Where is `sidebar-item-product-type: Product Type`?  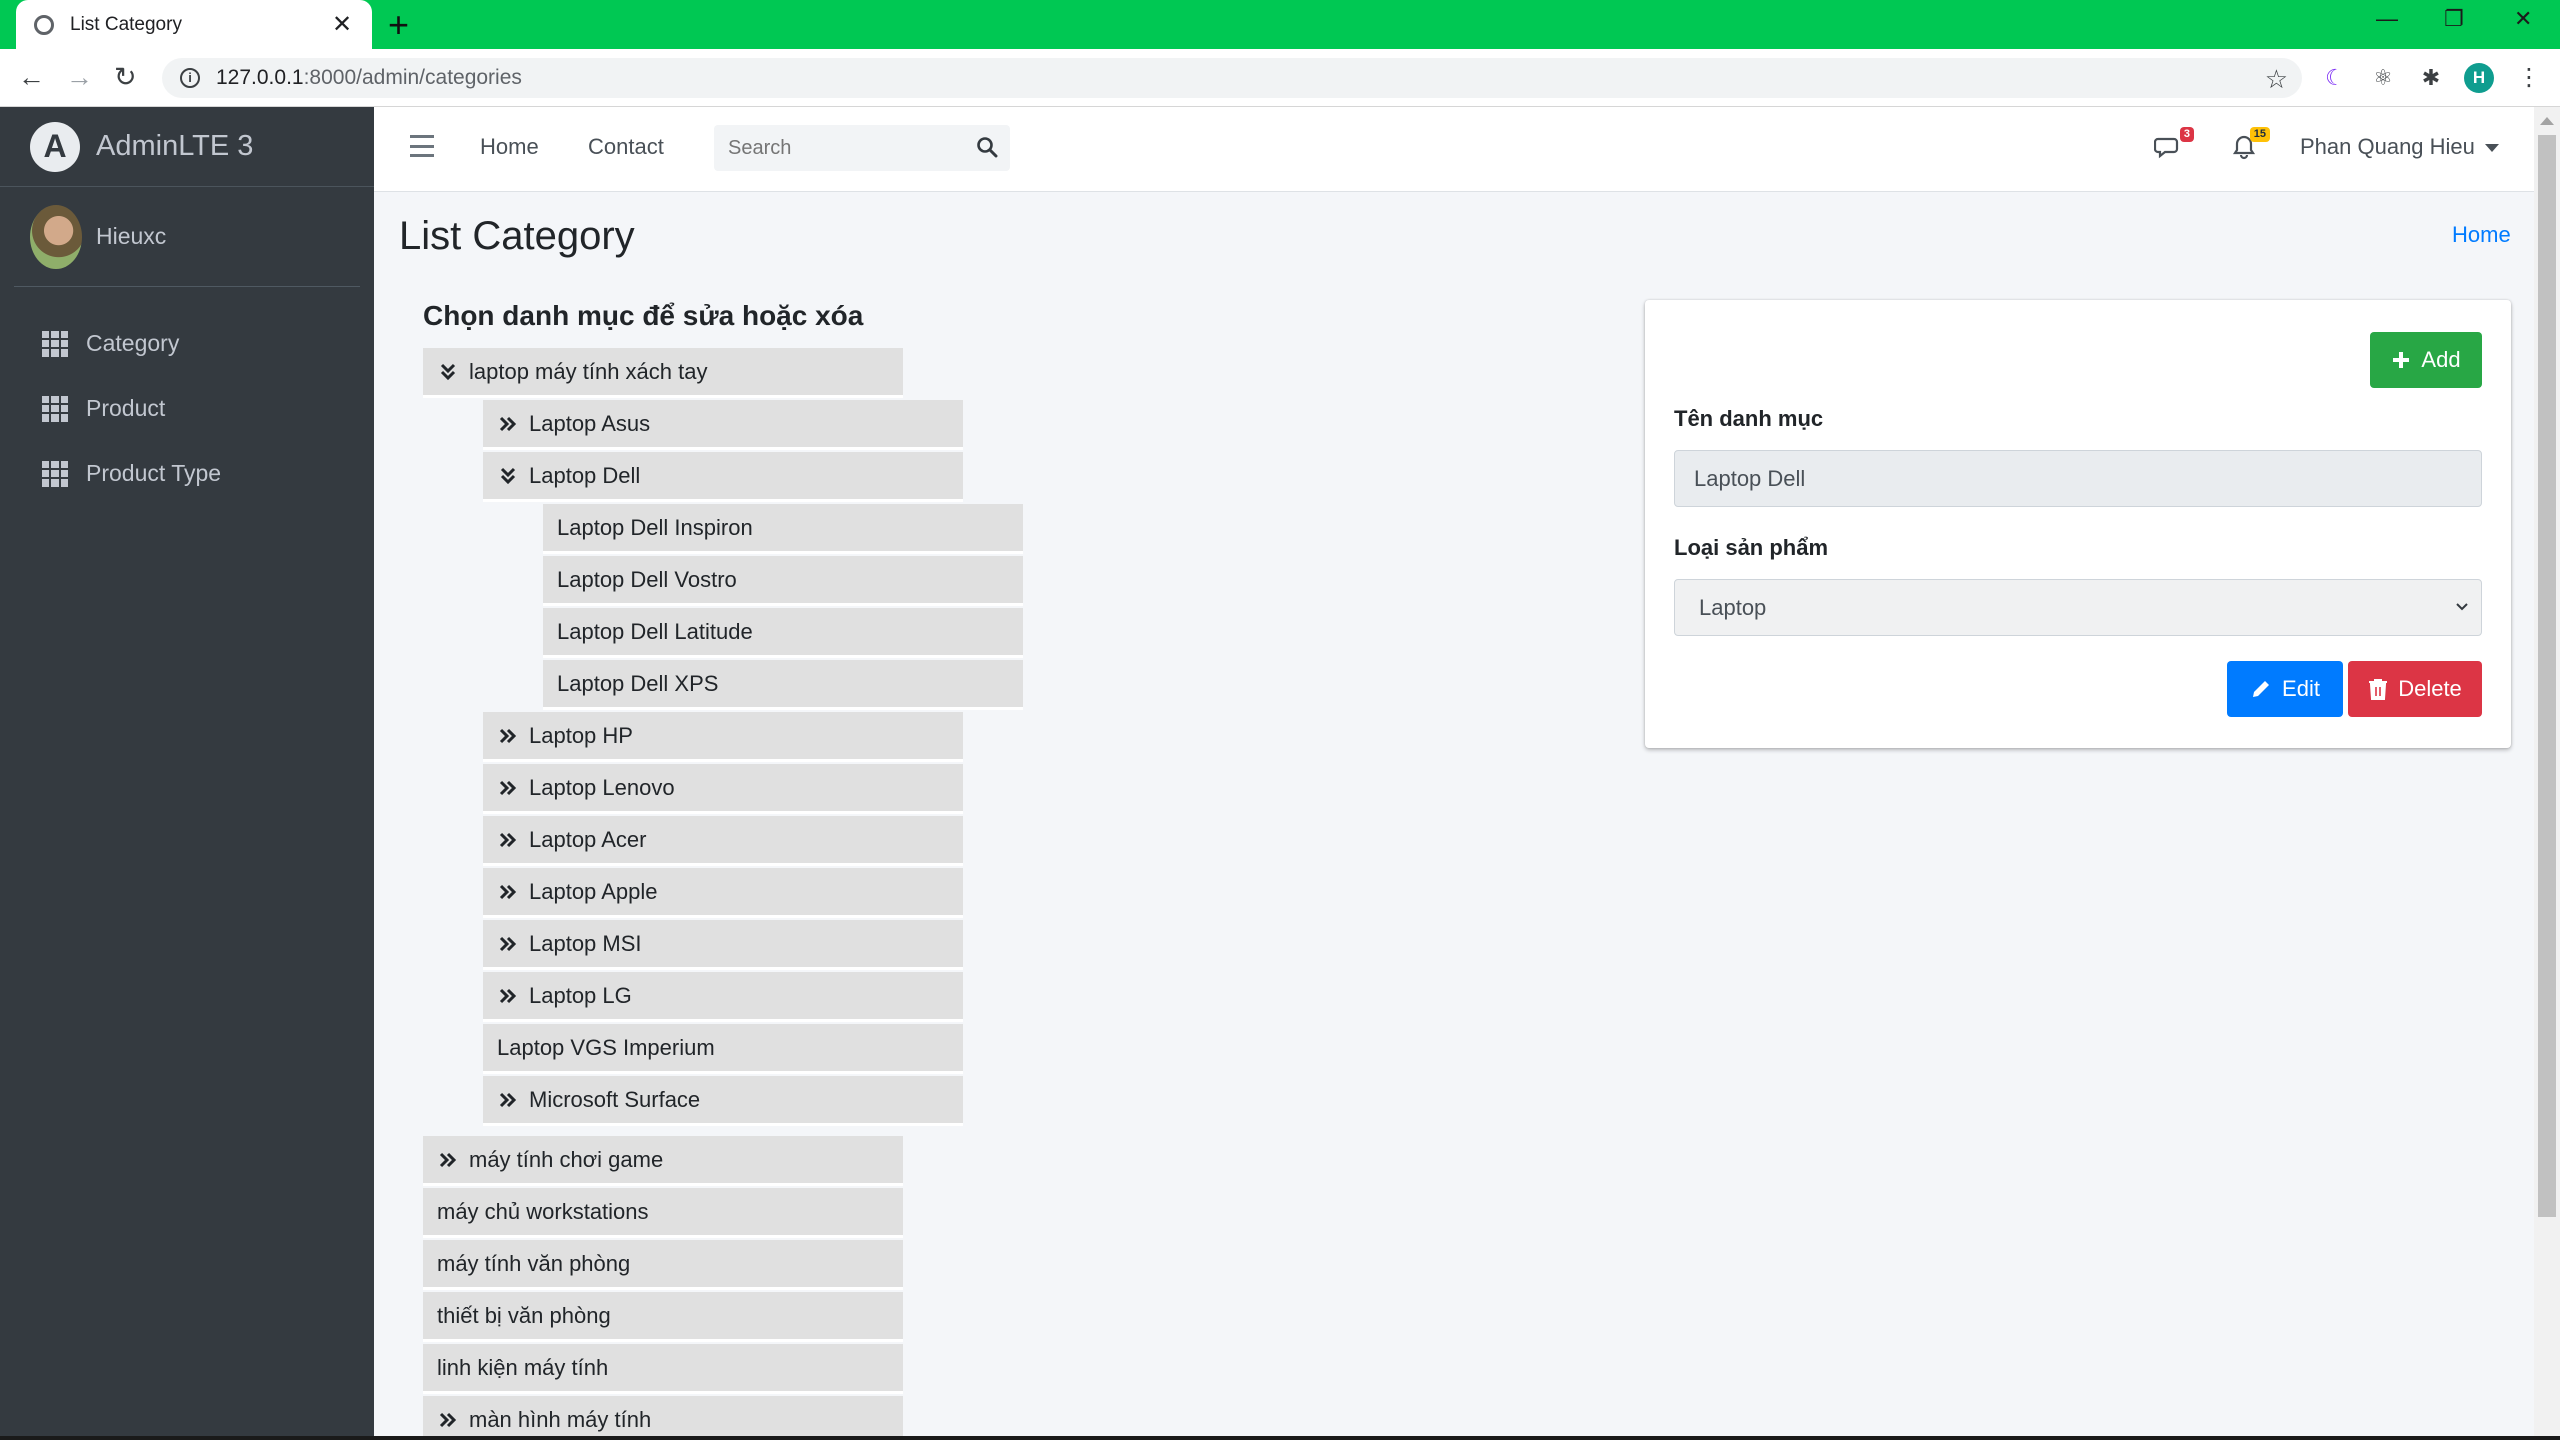
sidebar-item-product-type: Product Type is located at coordinates (187, 473).